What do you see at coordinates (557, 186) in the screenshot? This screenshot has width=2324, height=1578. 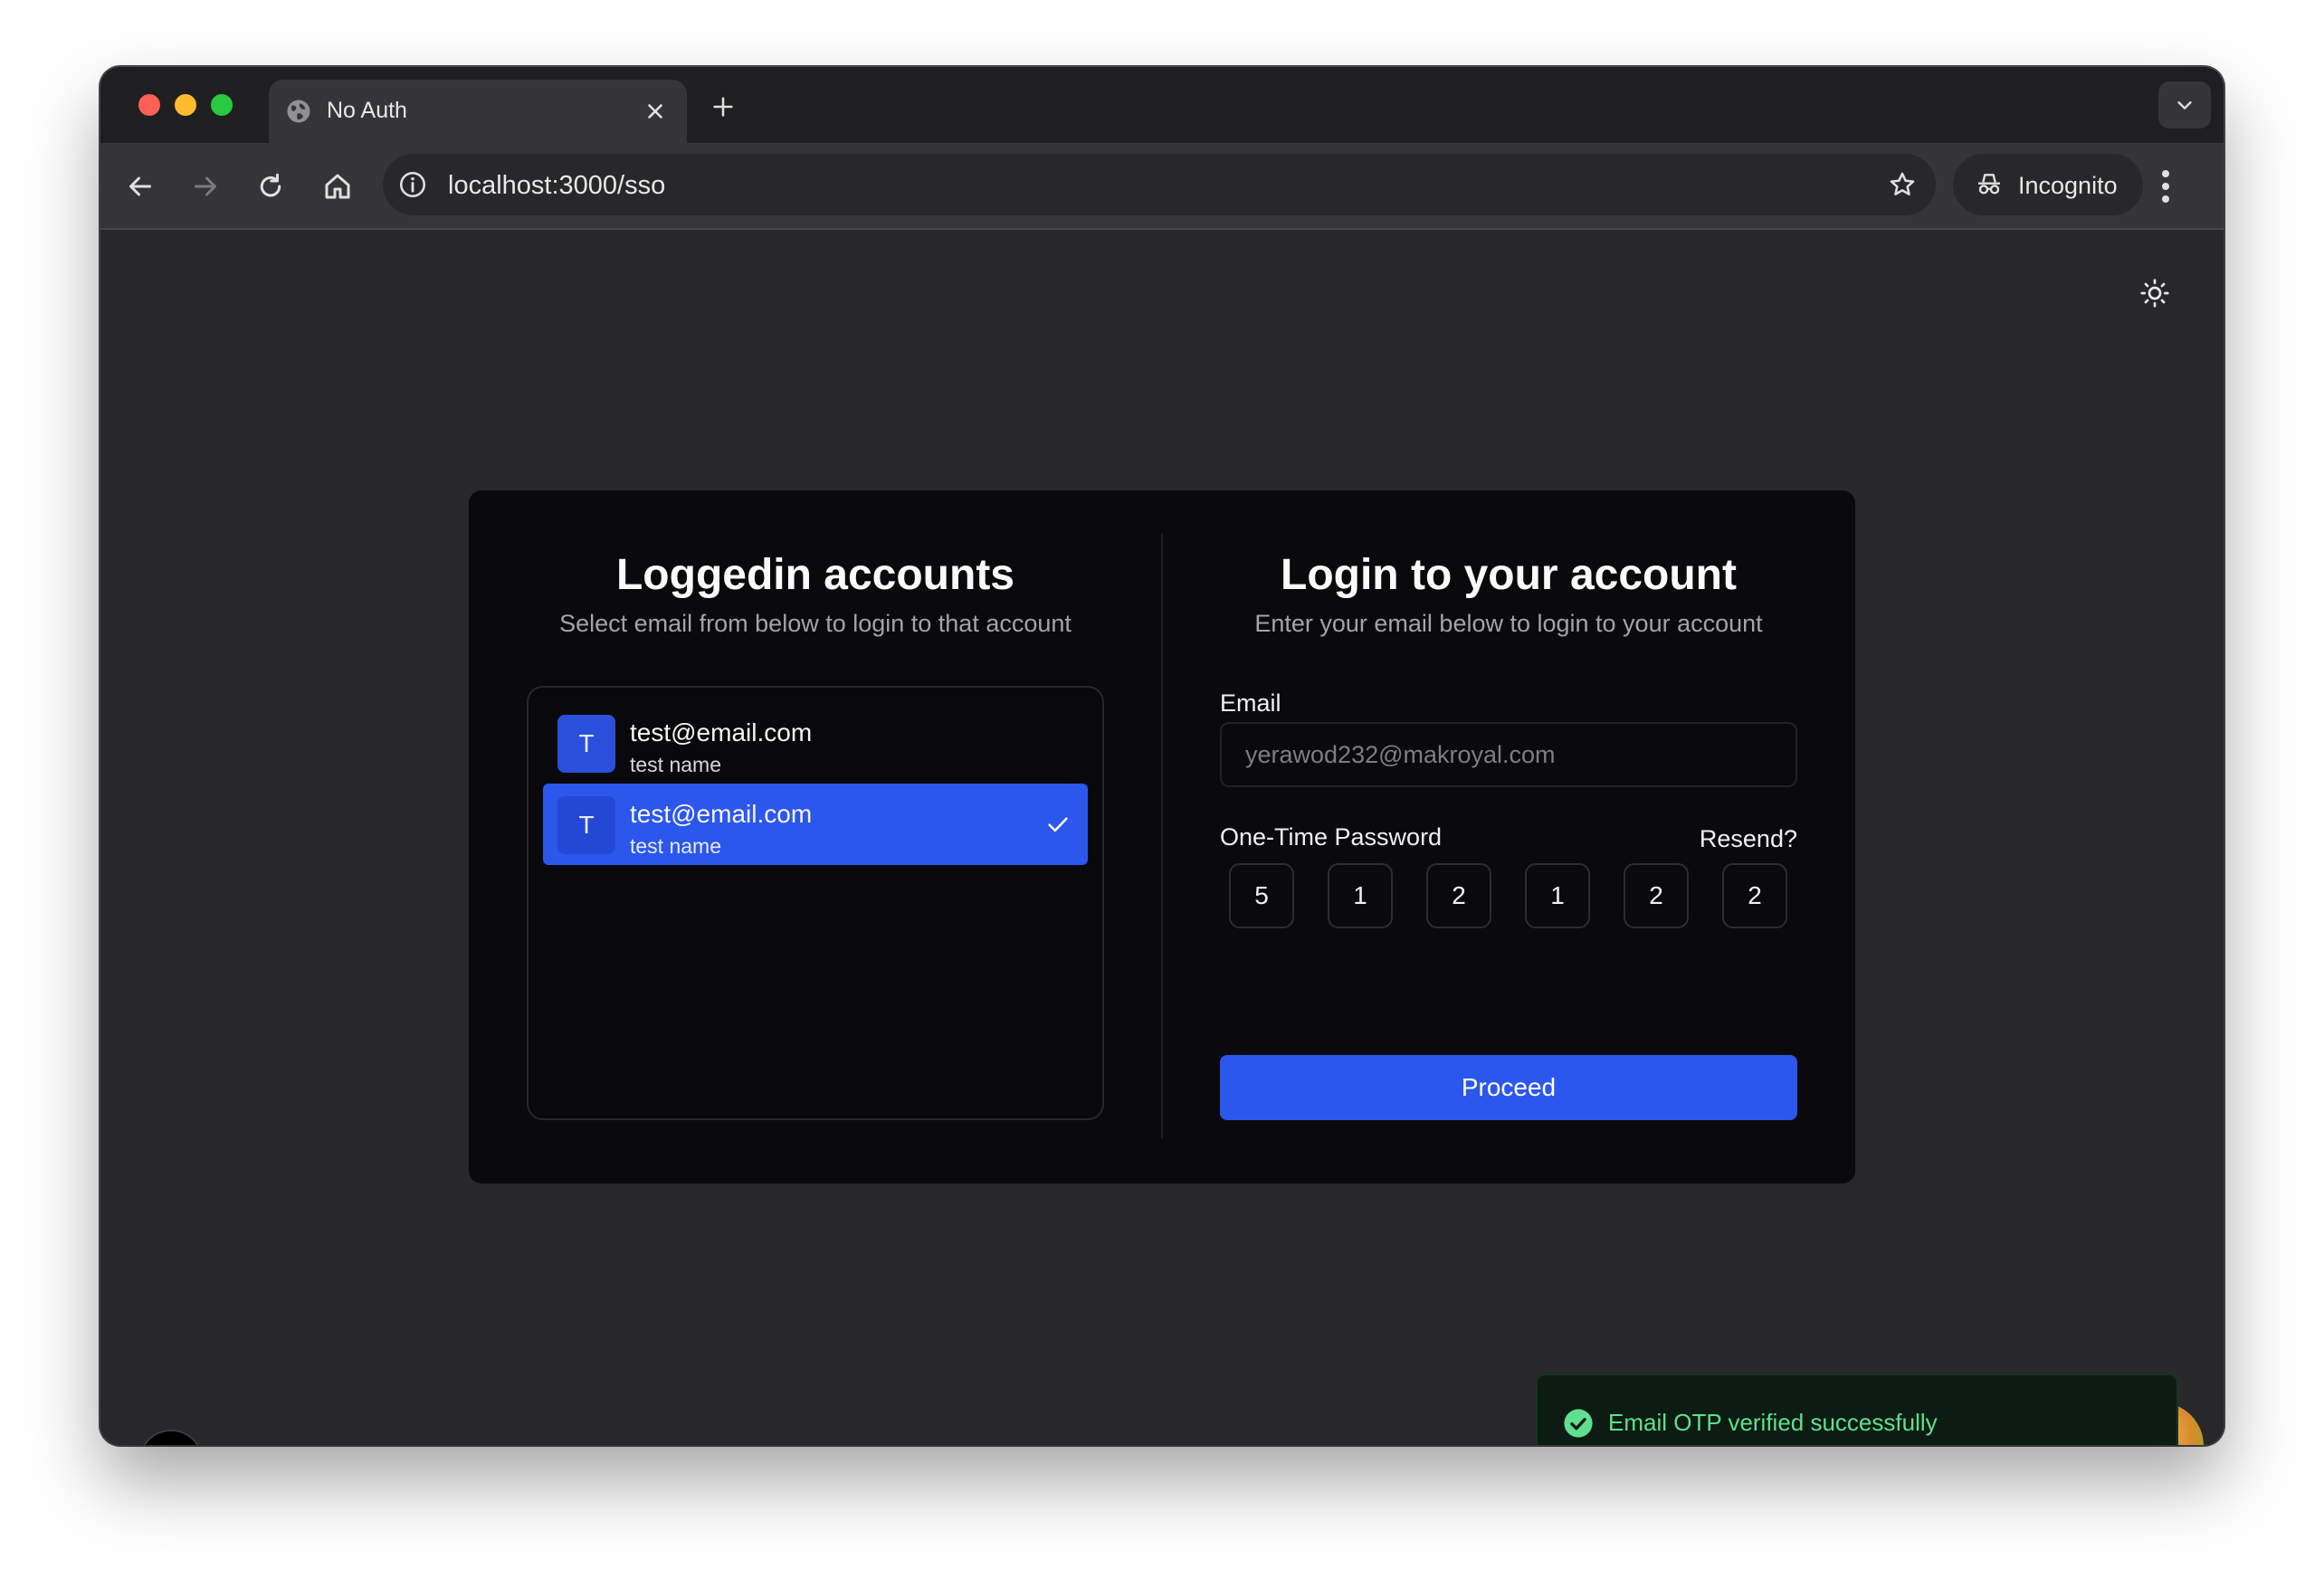 I see `url-text: localhost:3000/sso` at bounding box center [557, 186].